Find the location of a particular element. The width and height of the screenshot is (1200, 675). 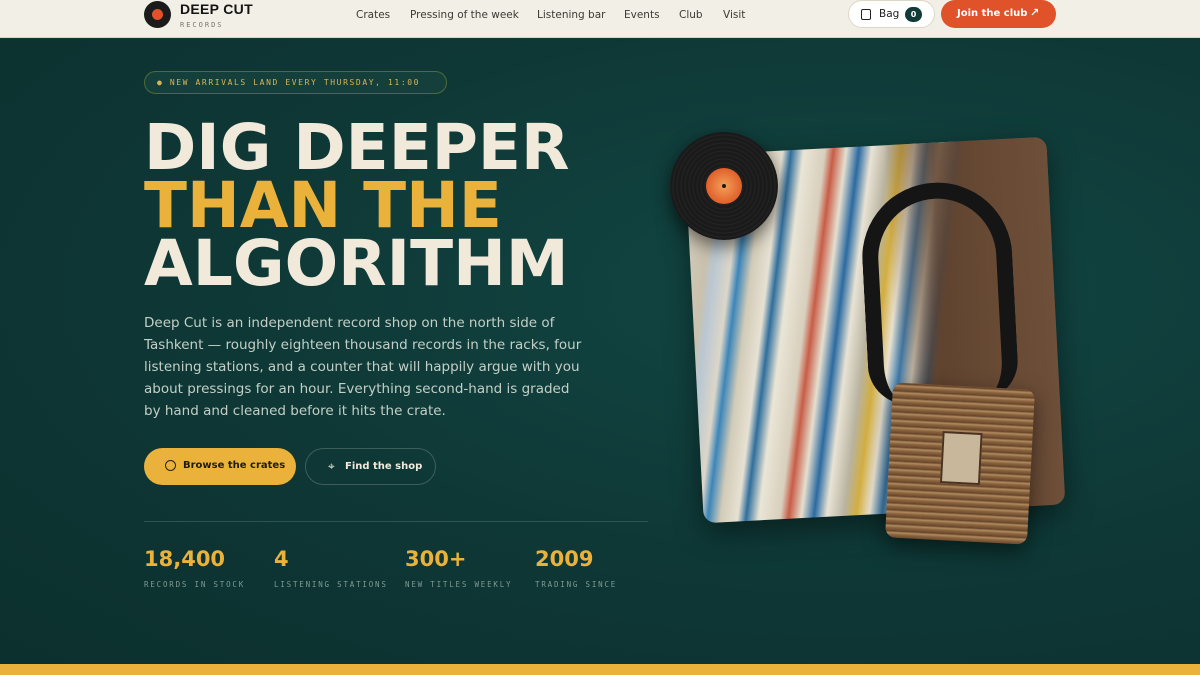

nav-link-crates: Crates is located at coordinates (373, 15).